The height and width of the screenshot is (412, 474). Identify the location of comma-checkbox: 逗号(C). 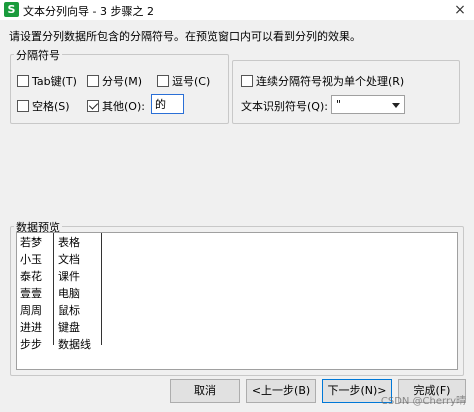
(183, 81).